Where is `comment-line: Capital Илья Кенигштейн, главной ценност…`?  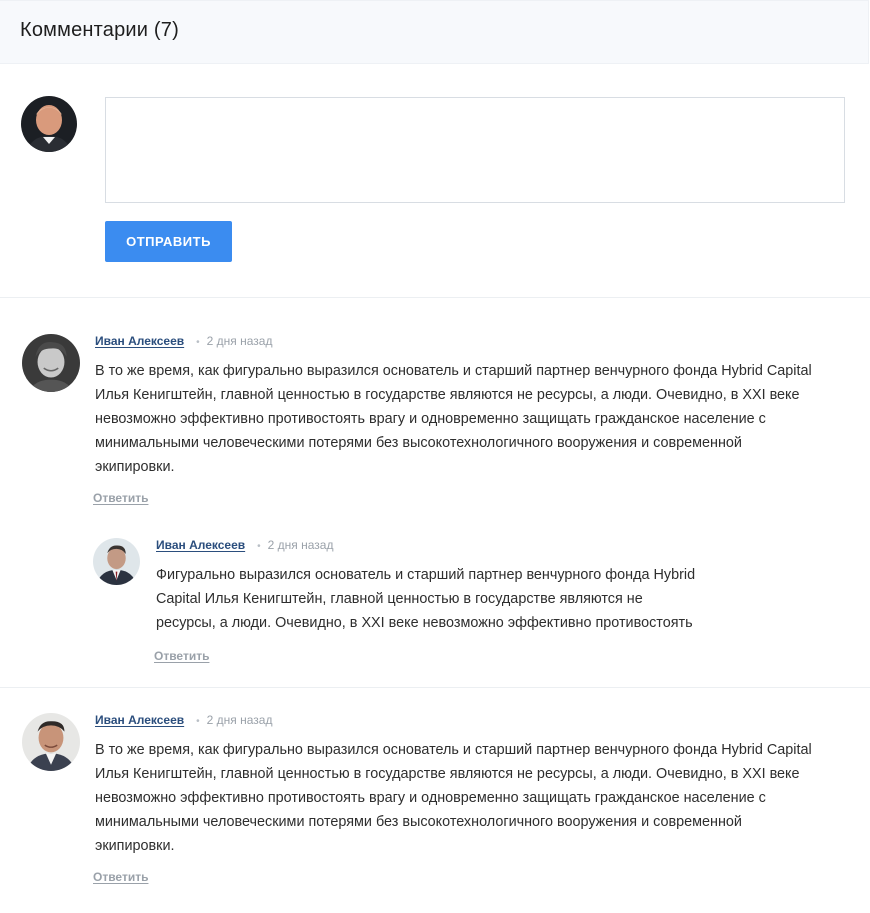
comment-line: Capital Илья Кенигштейн, главной ценност… is located at coordinates (399, 599).